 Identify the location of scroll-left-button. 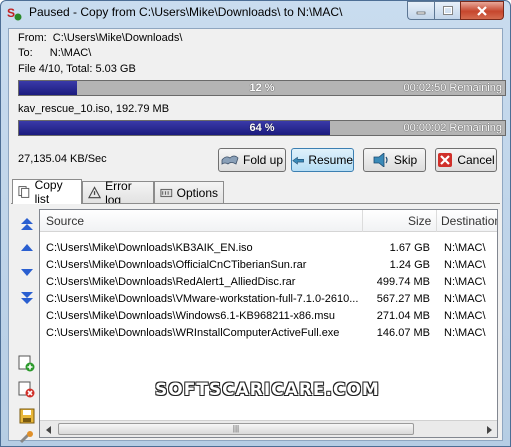
(48, 429).